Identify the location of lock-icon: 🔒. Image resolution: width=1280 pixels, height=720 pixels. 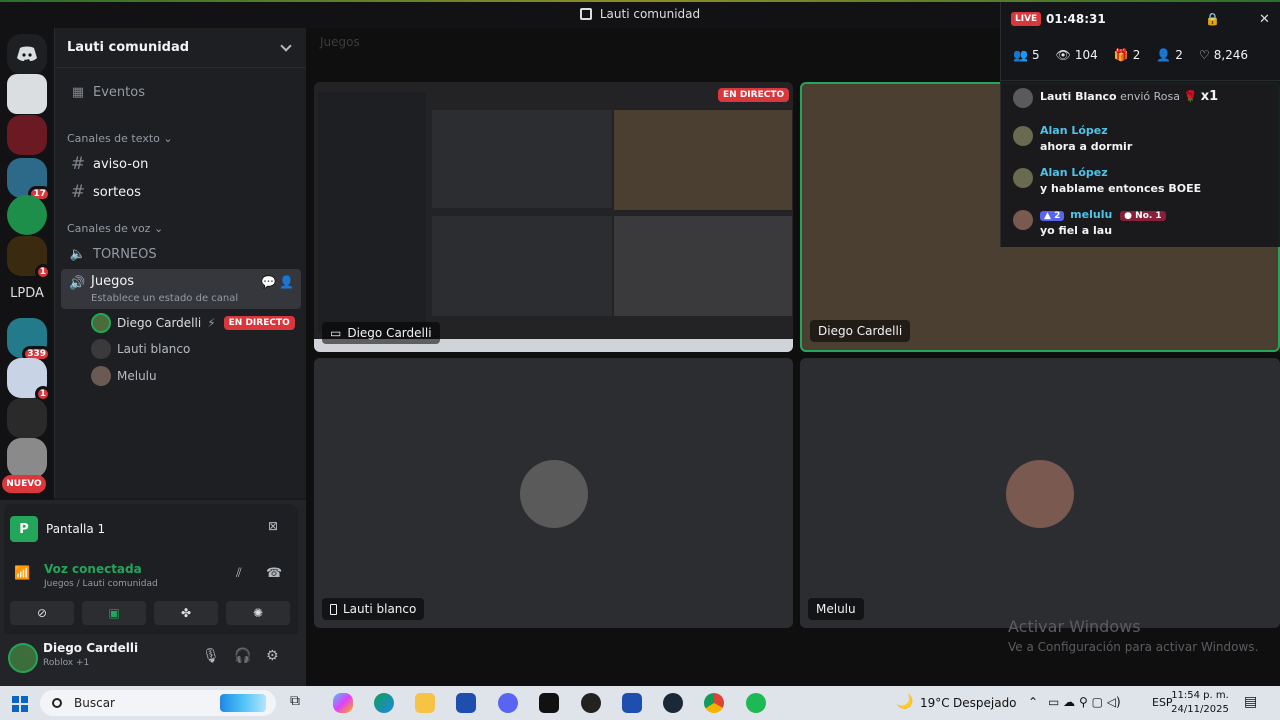
(1212, 19).